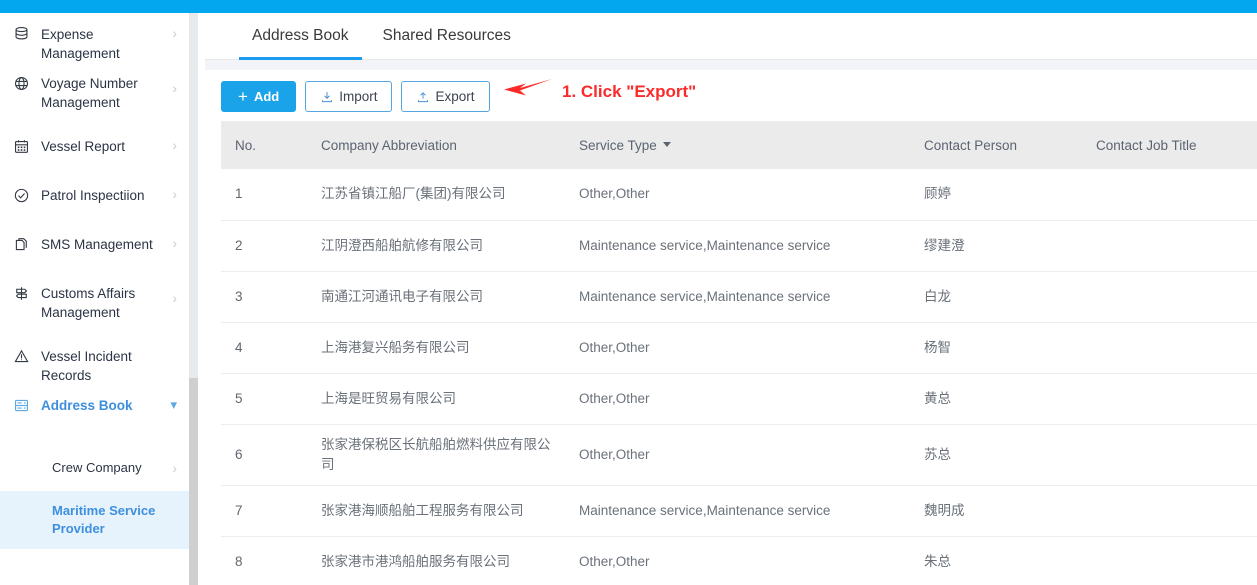  Describe the element at coordinates (436, 297) in the screenshot. I see `cell-company: 南通江河通讯电子有限公司` at that location.